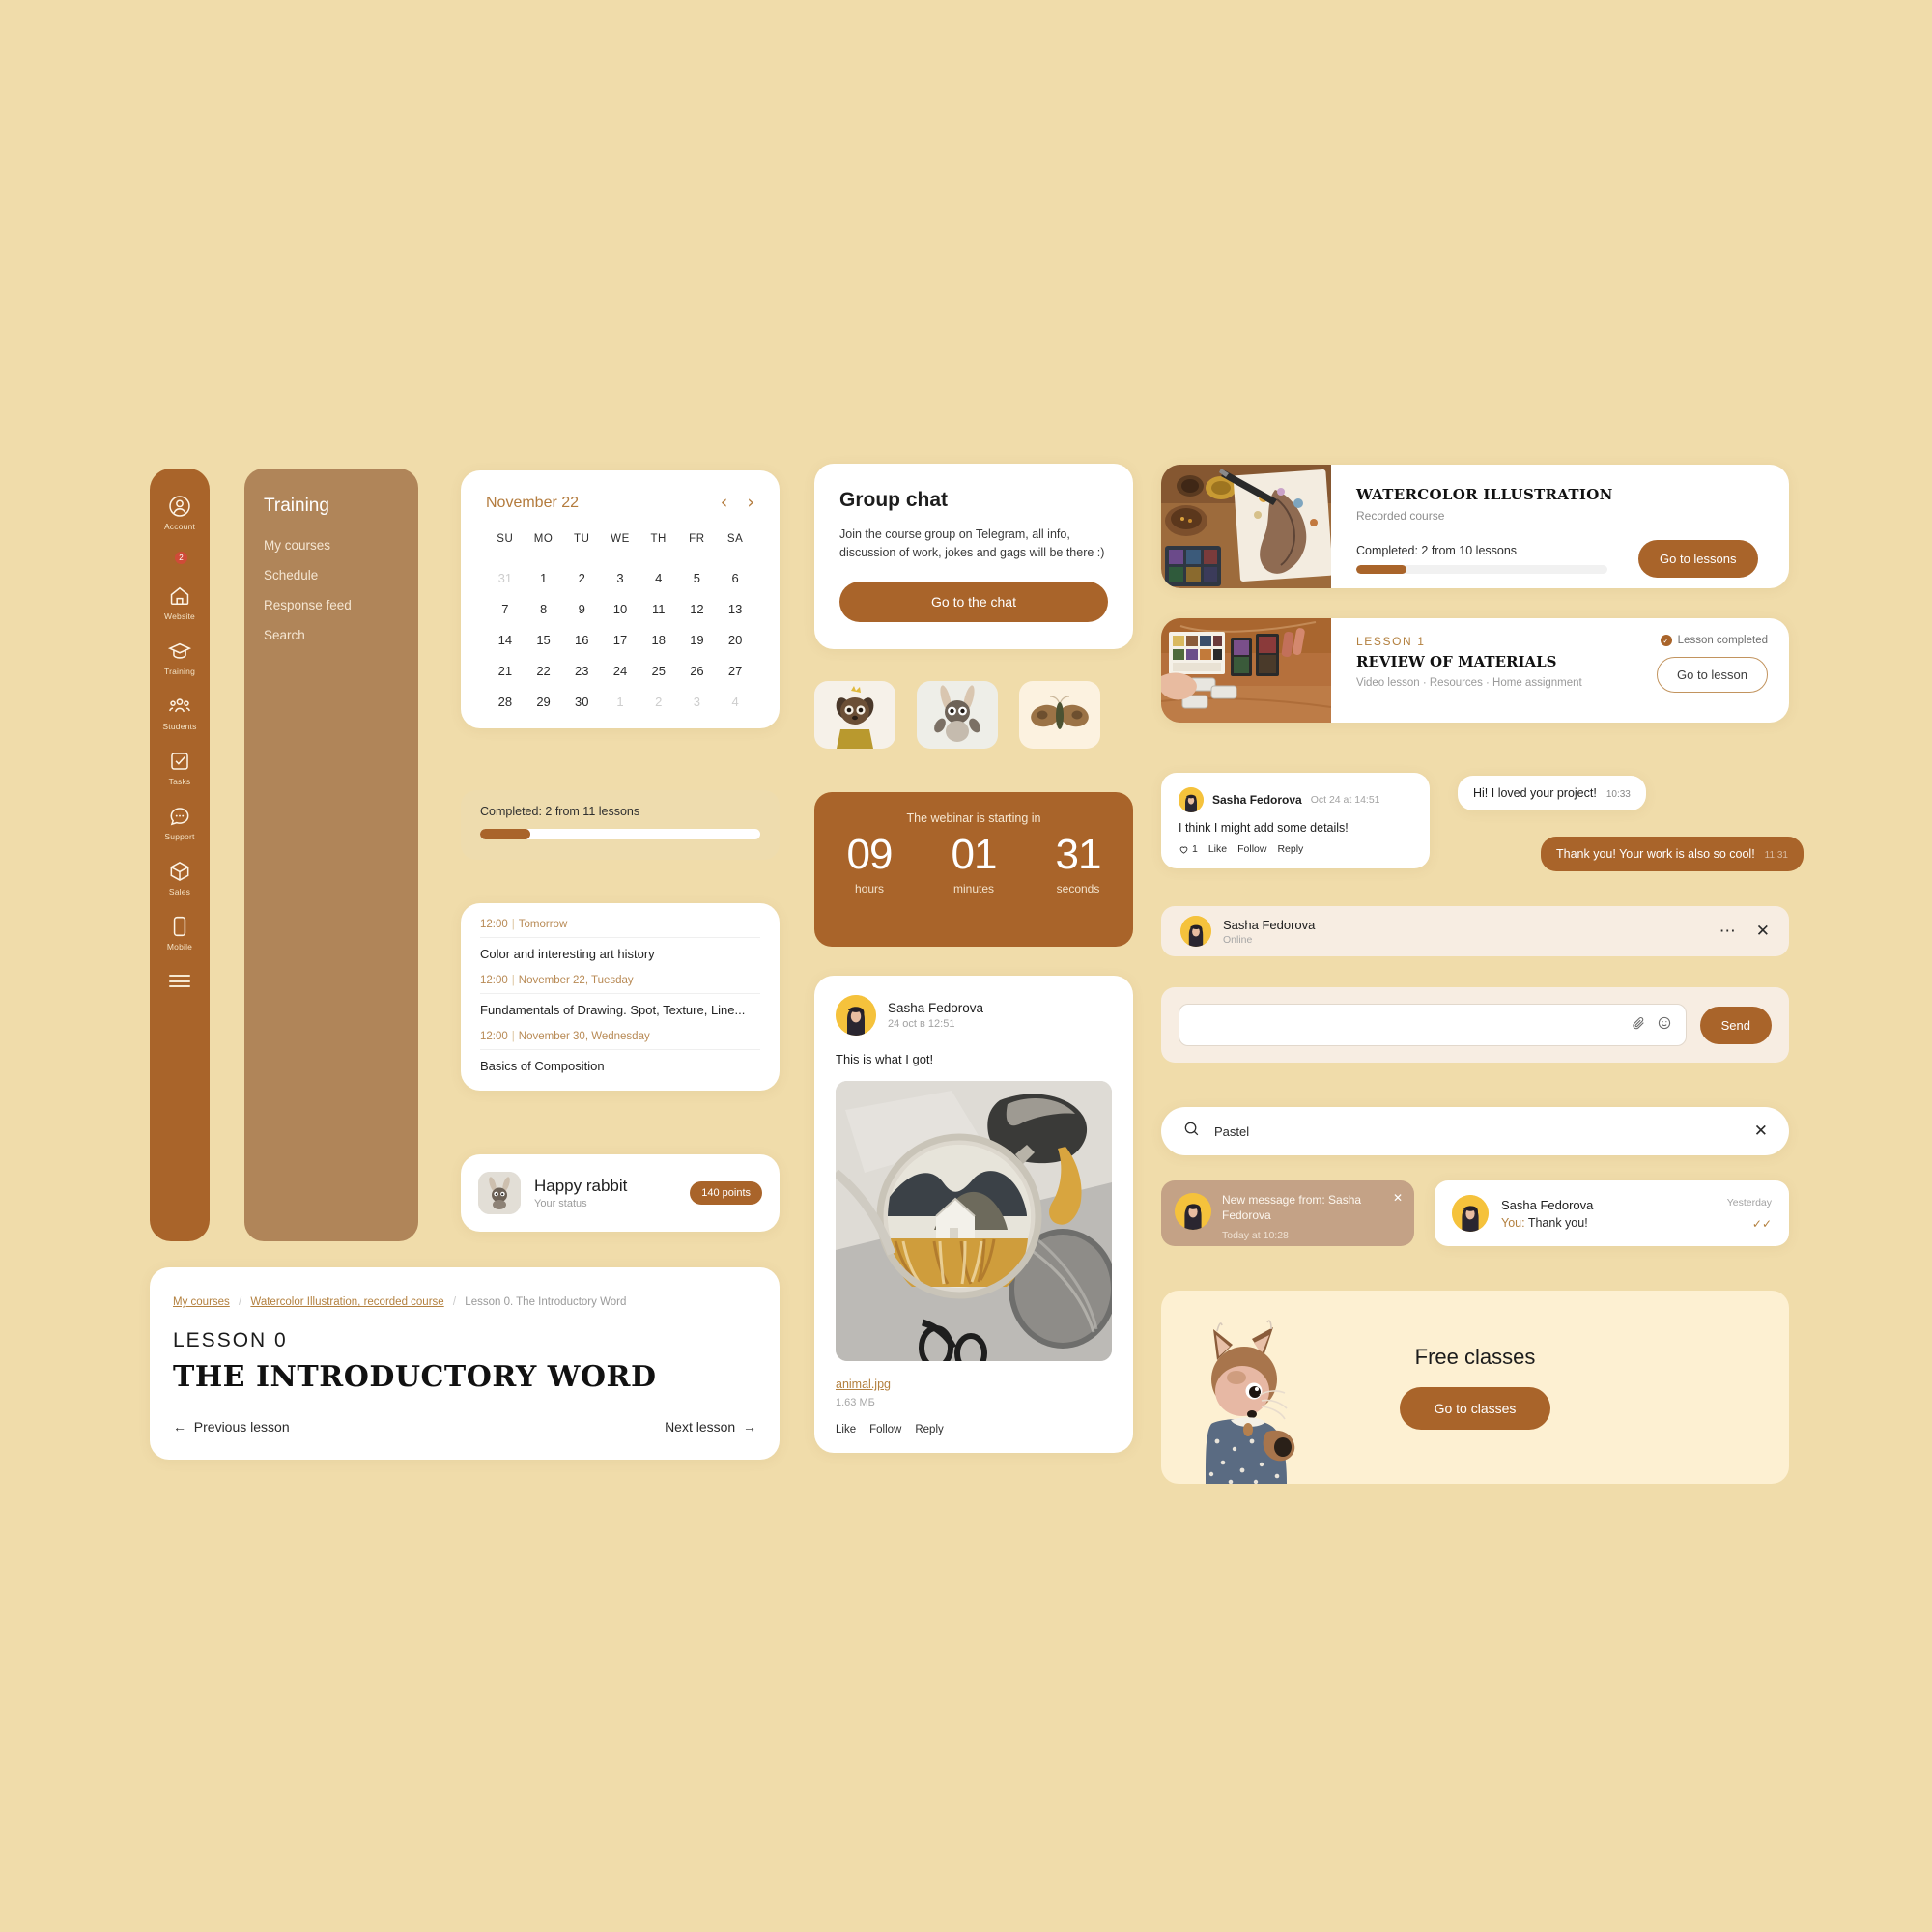  I want to click on sidebar-item-website: Website, so click(179, 602).